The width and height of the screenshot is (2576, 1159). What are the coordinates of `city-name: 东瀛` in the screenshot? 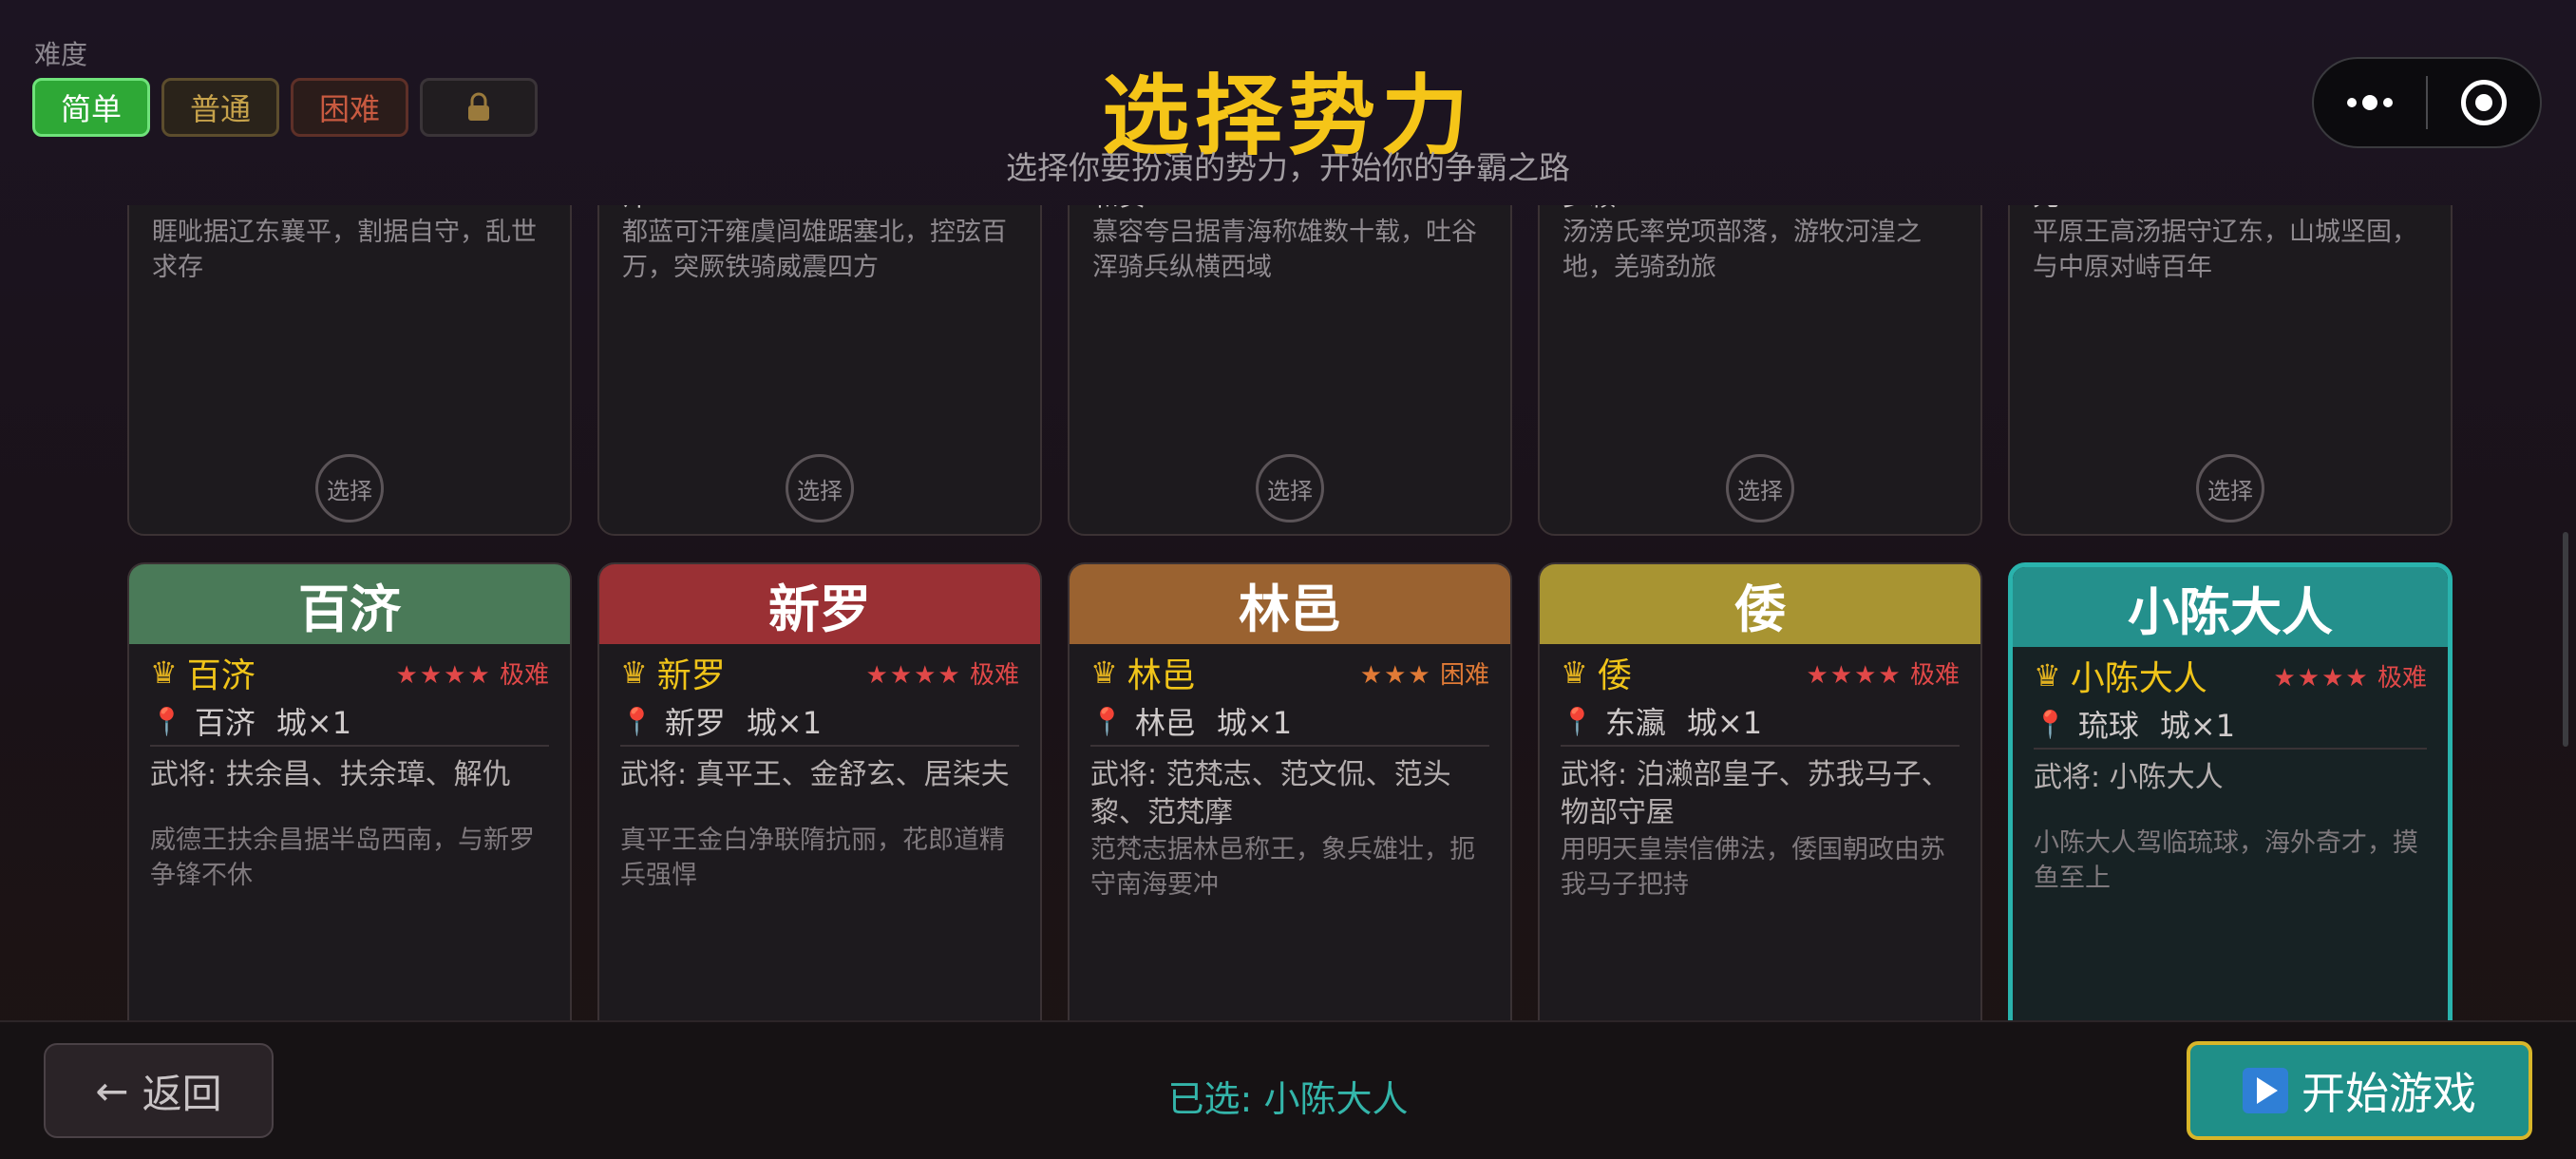 It's located at (1635, 723).